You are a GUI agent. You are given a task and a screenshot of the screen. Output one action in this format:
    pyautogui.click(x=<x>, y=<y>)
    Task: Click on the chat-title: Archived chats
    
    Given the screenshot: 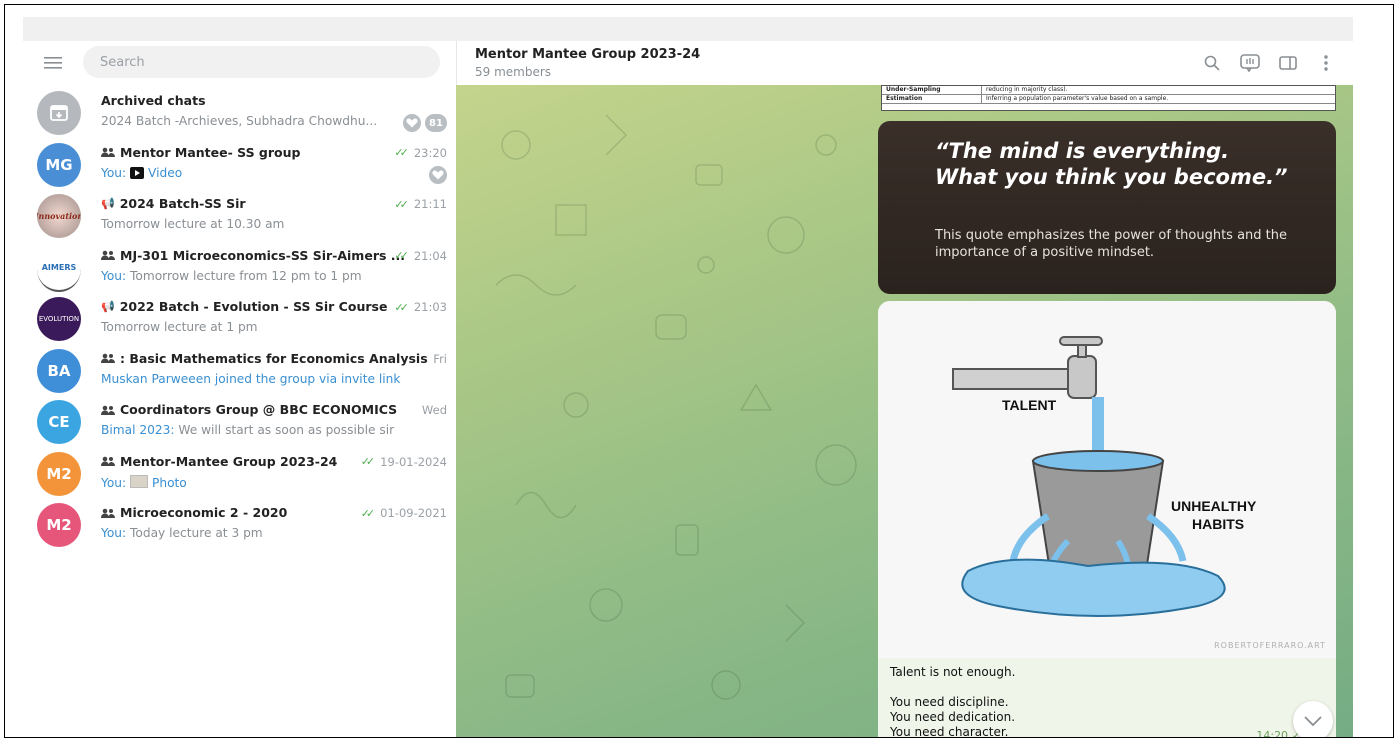 What is the action you would take?
    pyautogui.click(x=153, y=100)
    